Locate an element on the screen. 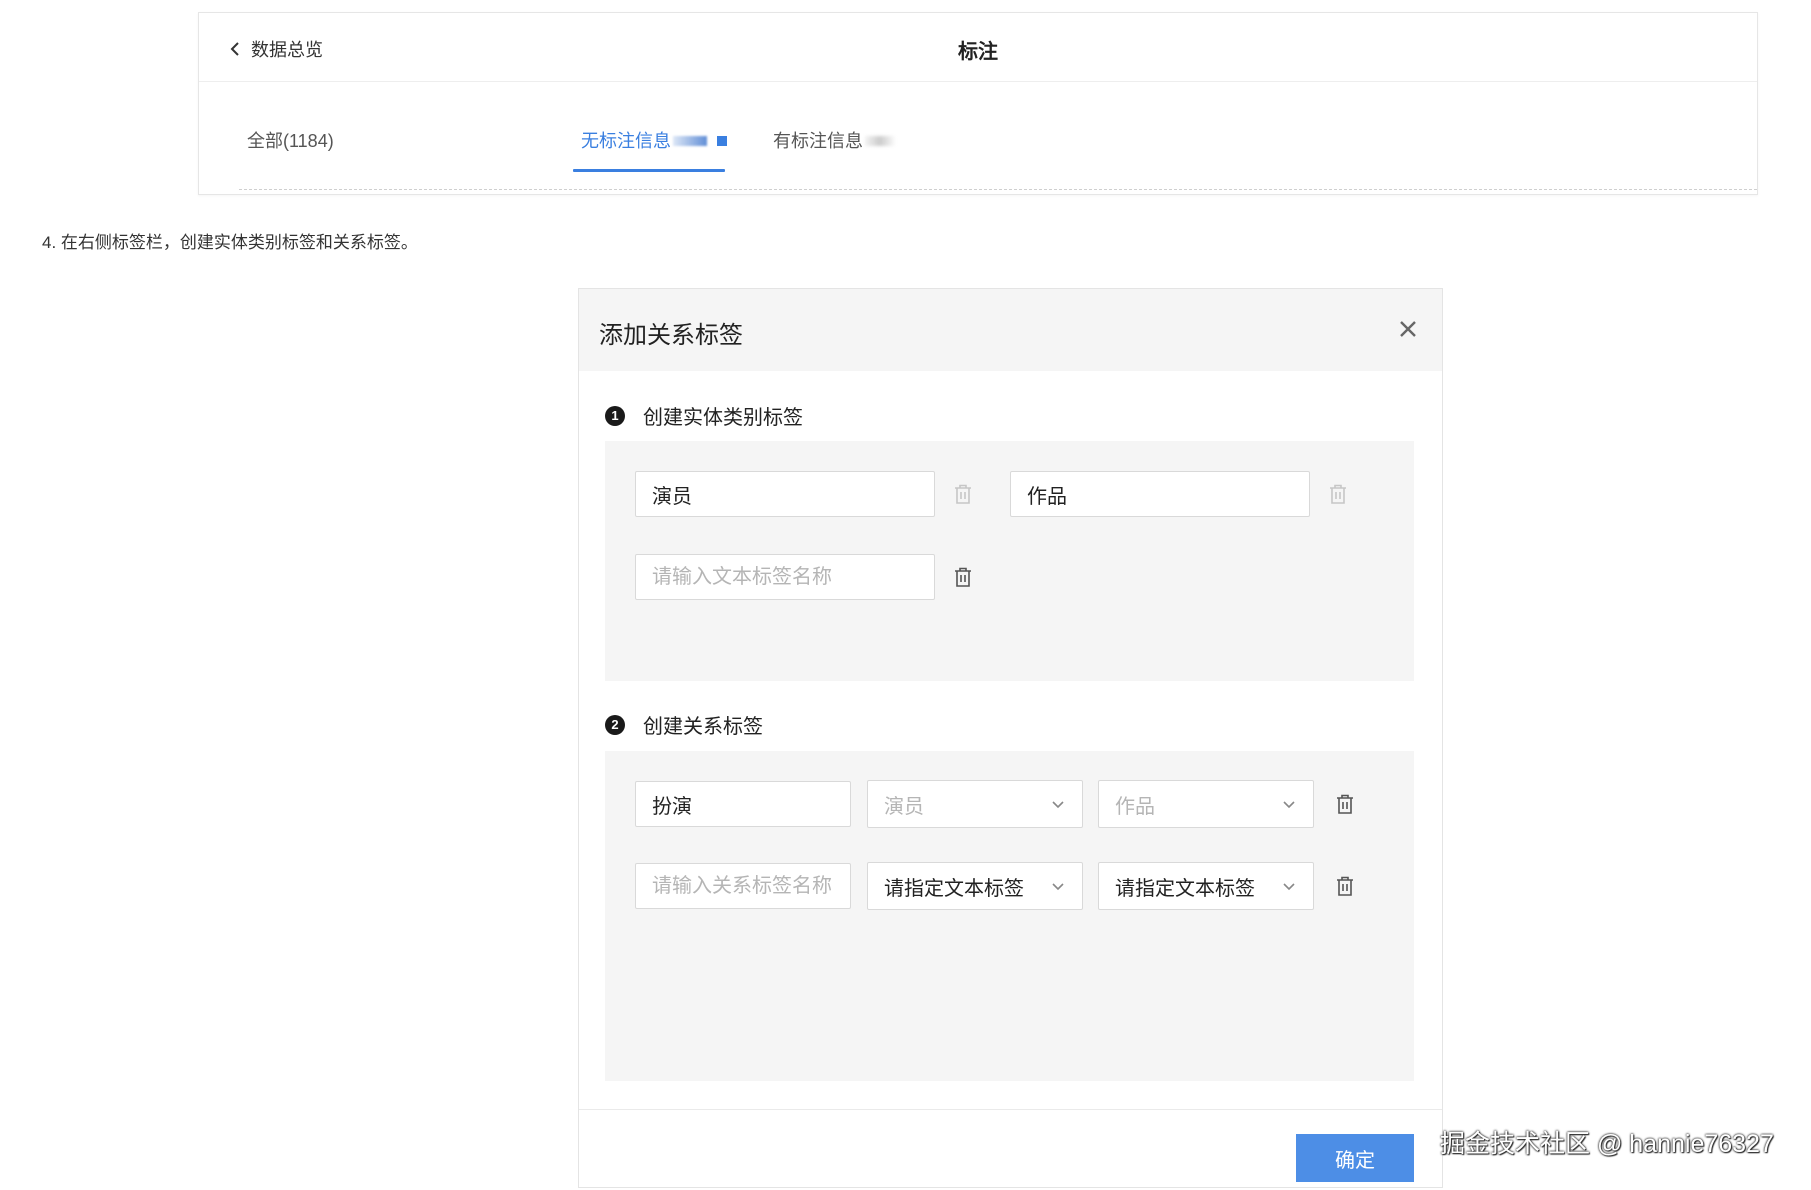 The image size is (1811, 1190). watermark: 掘金技术社区 @ hannie76327 is located at coordinates (1607, 1144).